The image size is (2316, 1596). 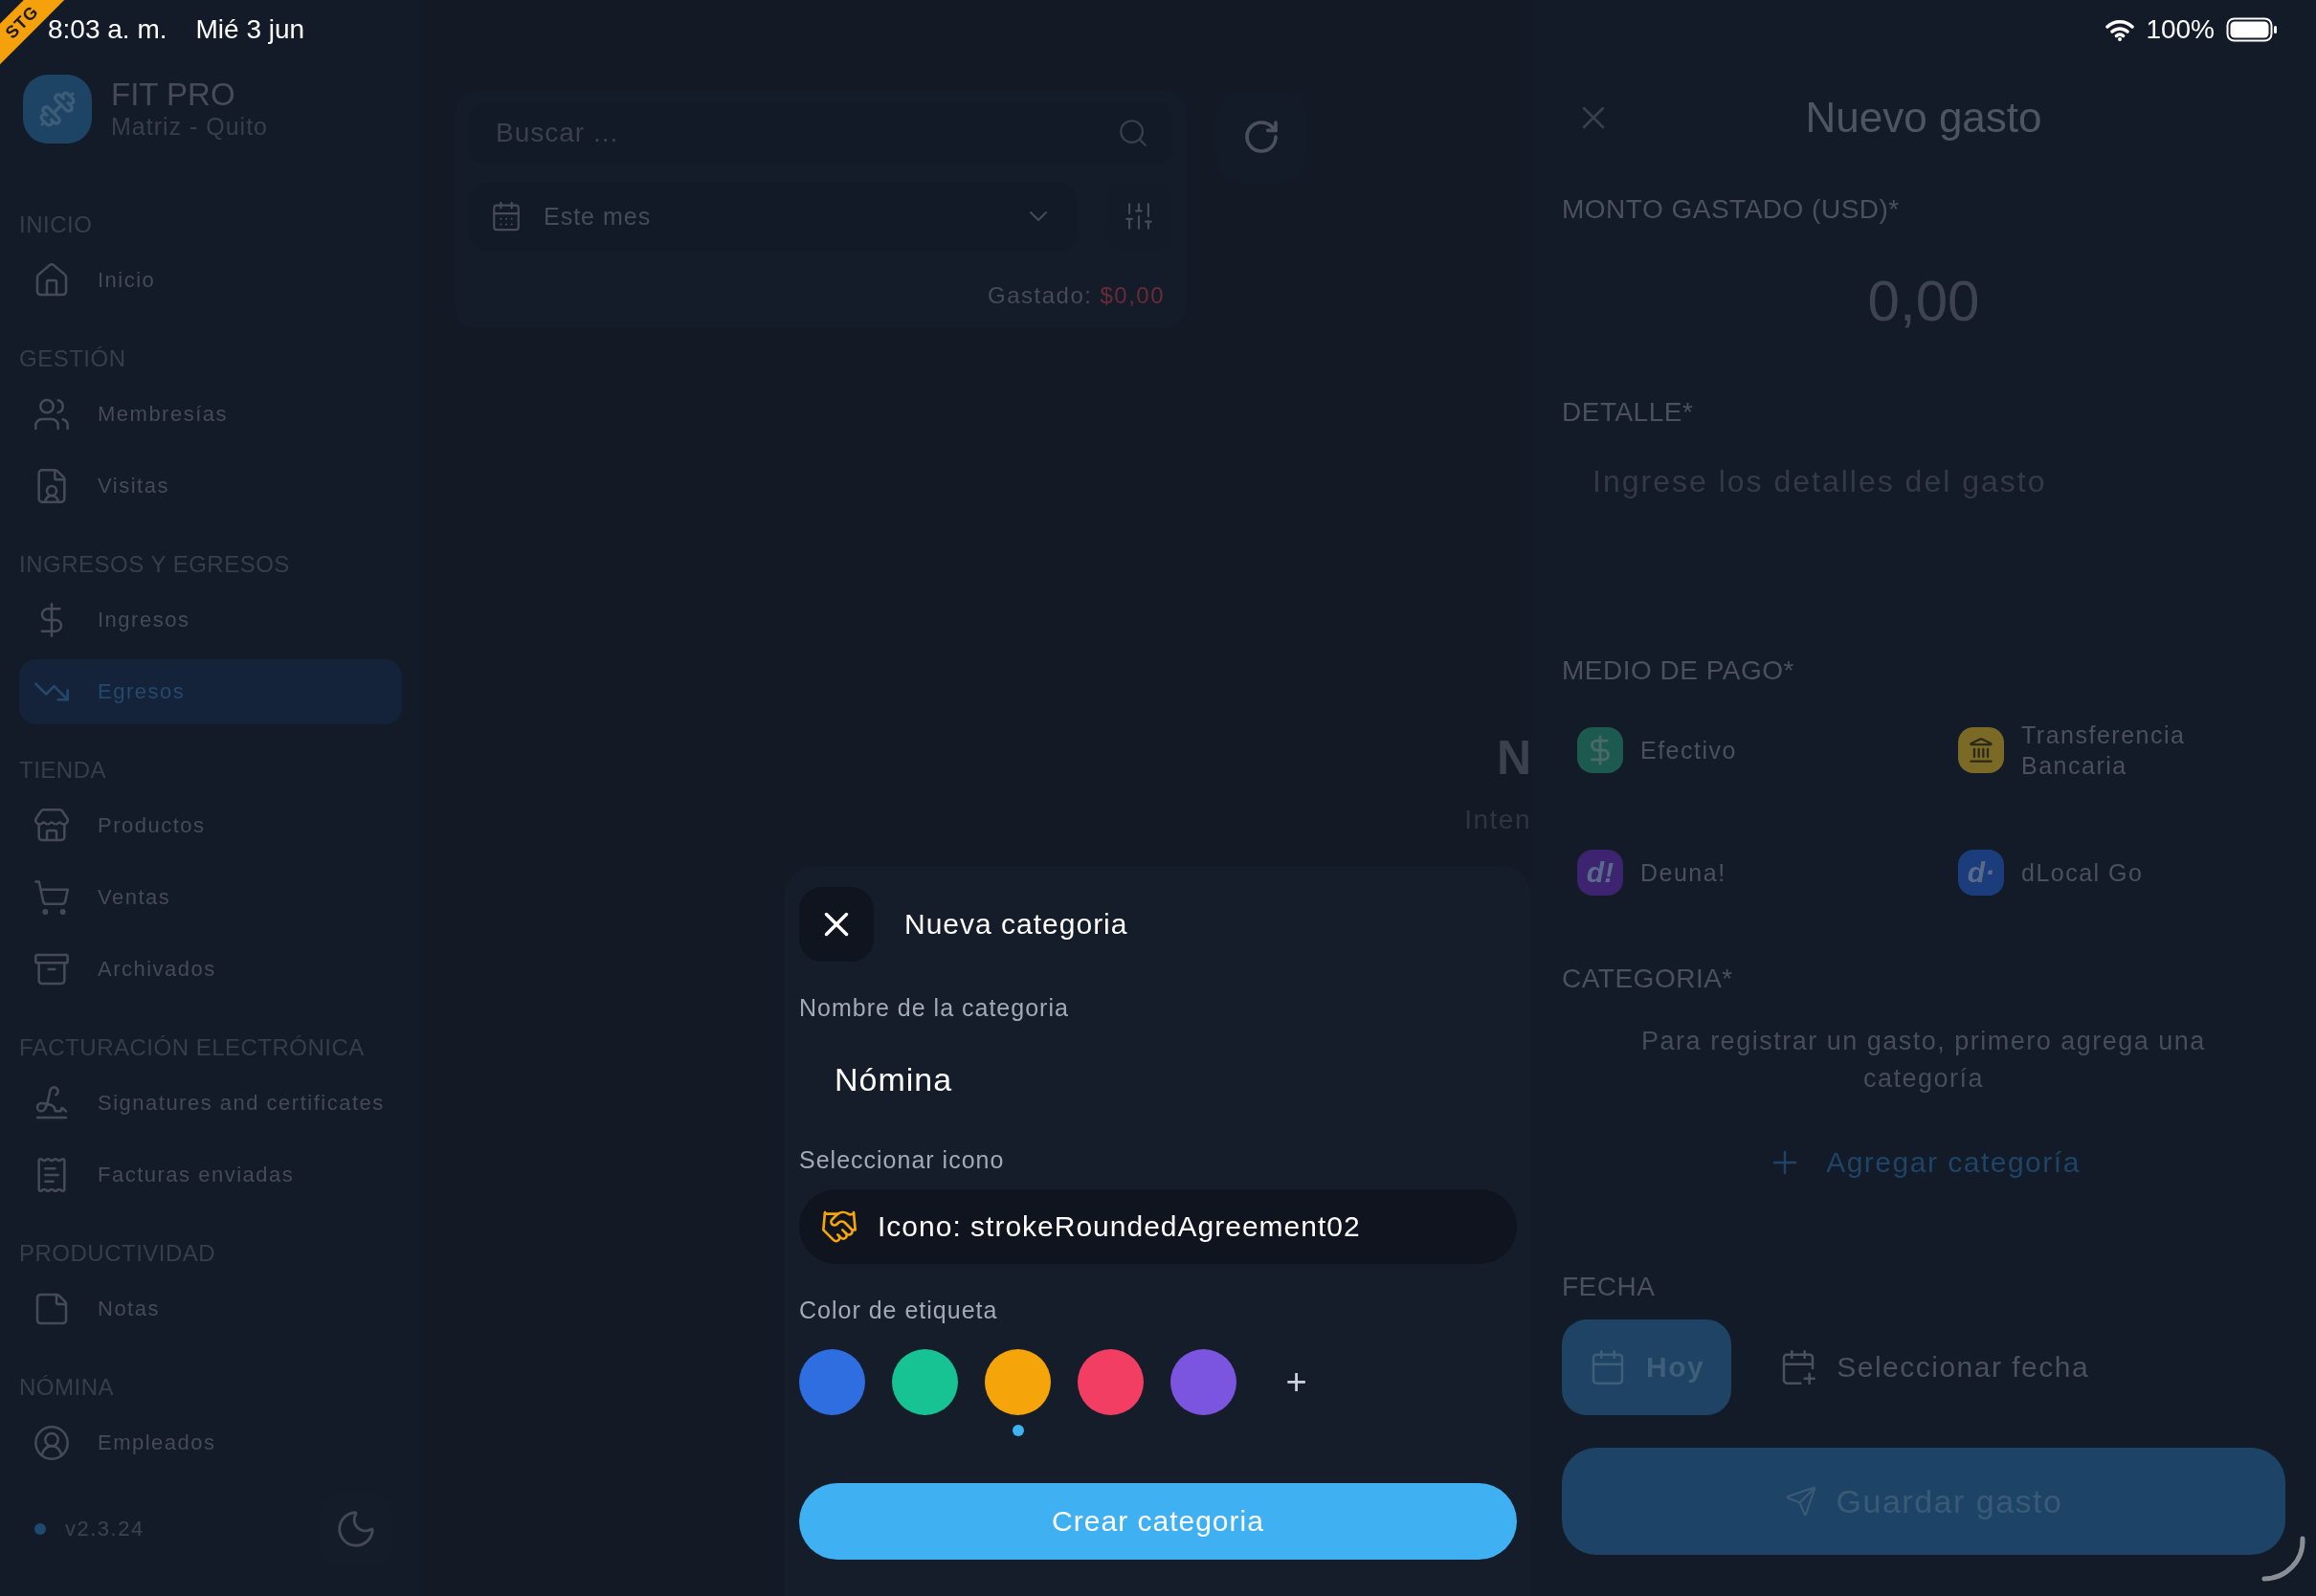 I want to click on payment-logo: d·, so click(x=1981, y=873).